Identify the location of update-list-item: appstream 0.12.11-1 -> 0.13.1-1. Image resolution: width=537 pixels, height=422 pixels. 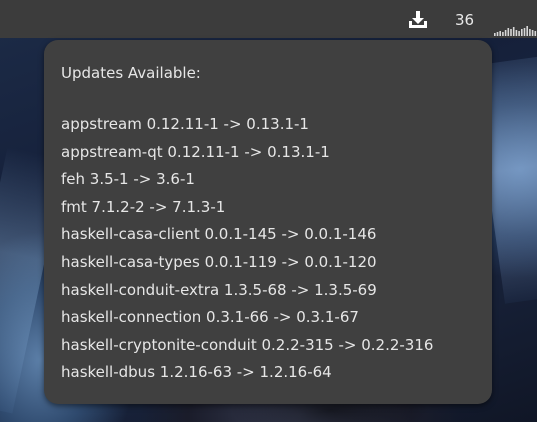
(185, 124).